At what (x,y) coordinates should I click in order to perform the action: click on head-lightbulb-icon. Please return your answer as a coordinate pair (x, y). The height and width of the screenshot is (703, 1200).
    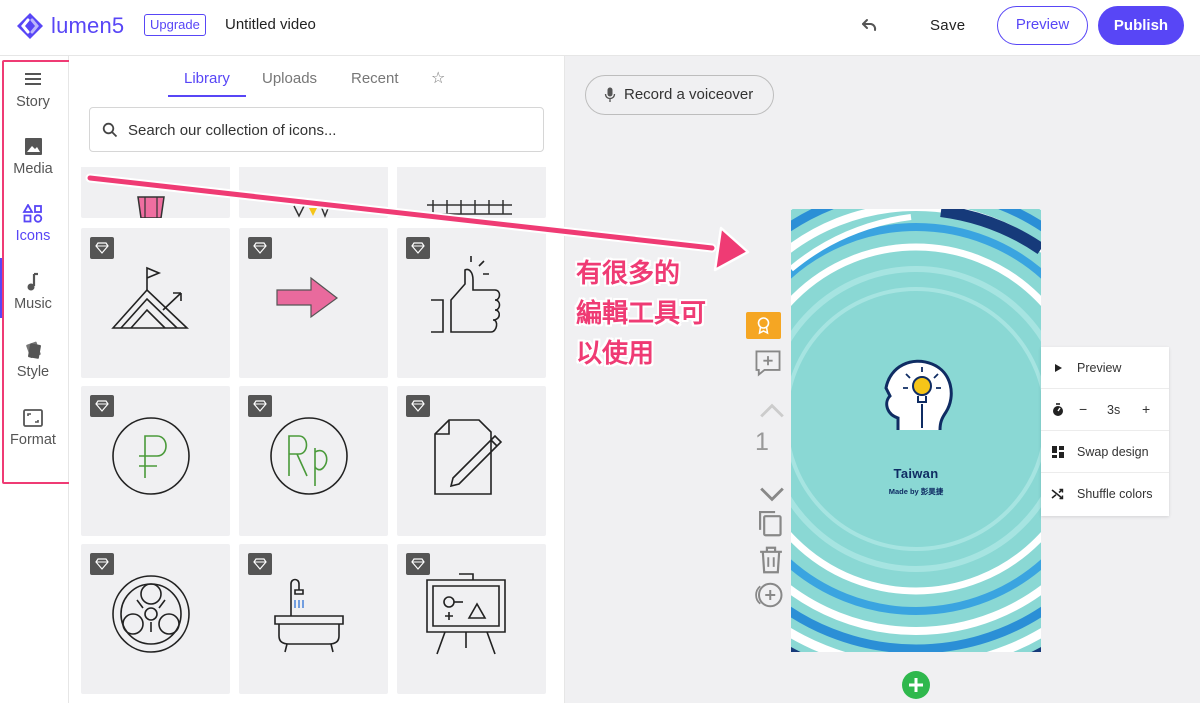
    Looking at the image, I should click on (918, 395).